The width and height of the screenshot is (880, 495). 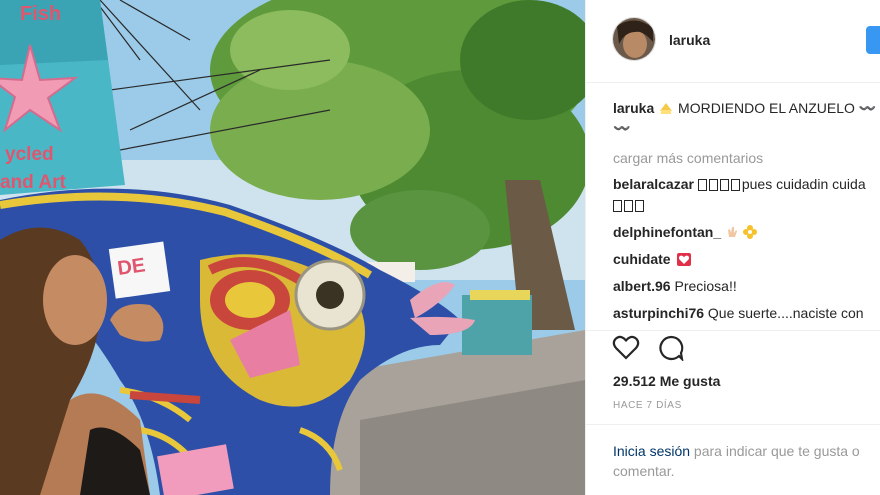 I want to click on comment-username: asturpinchi76, so click(x=658, y=313).